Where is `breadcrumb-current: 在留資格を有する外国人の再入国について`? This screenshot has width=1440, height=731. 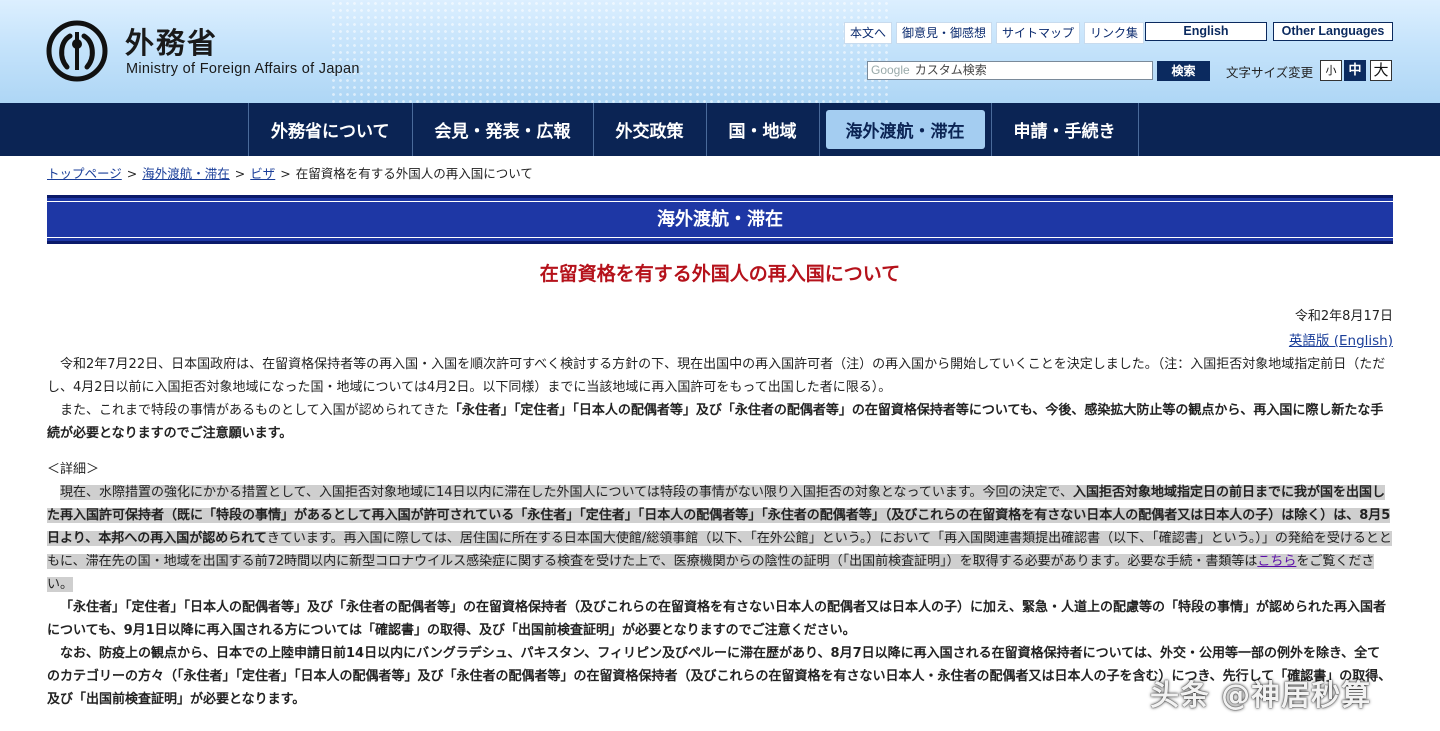 breadcrumb-current: 在留資格を有する外国人の再入国について is located at coordinates (414, 173).